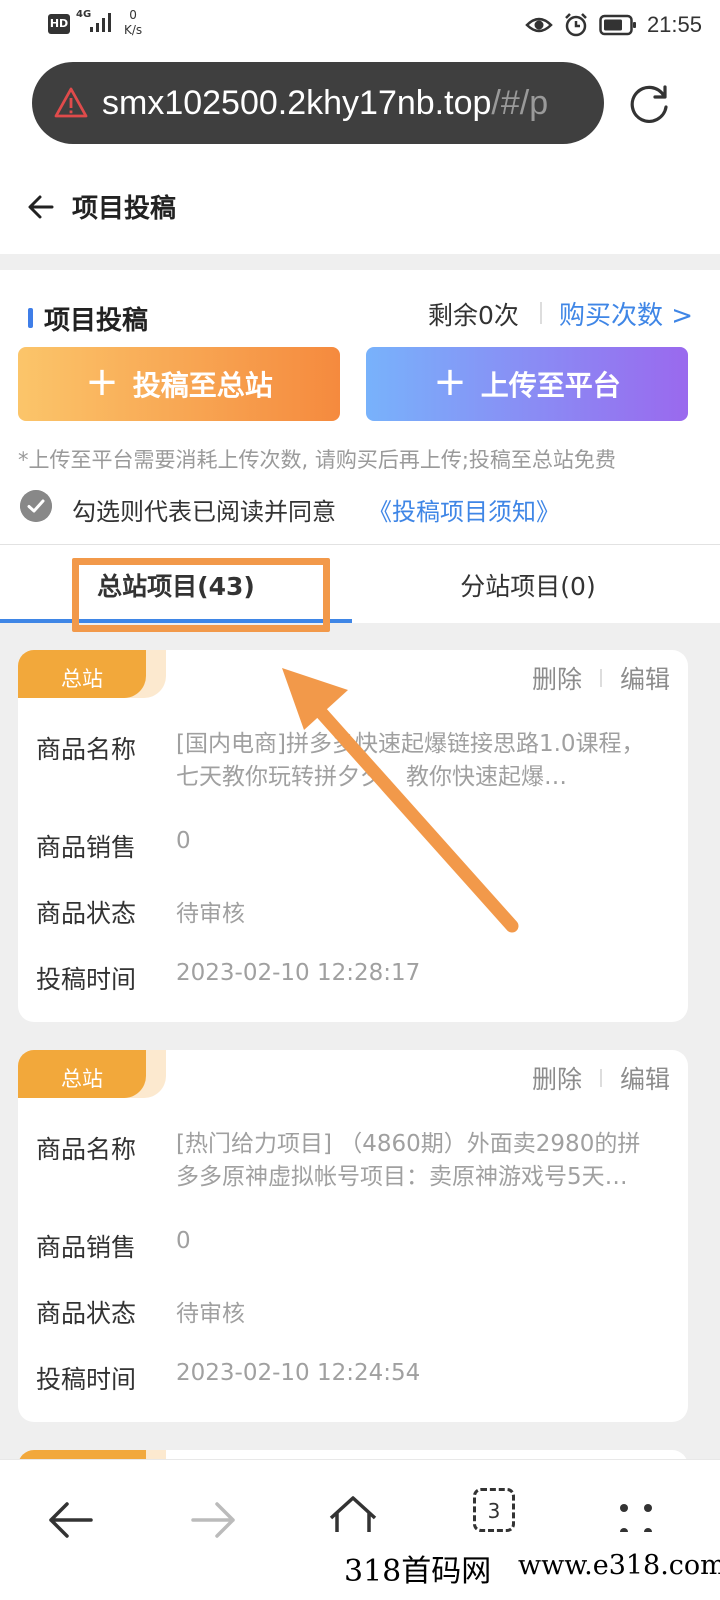 The height and width of the screenshot is (1600, 720). What do you see at coordinates (59, 24) in the screenshot?
I see `hd-badge: HD` at bounding box center [59, 24].